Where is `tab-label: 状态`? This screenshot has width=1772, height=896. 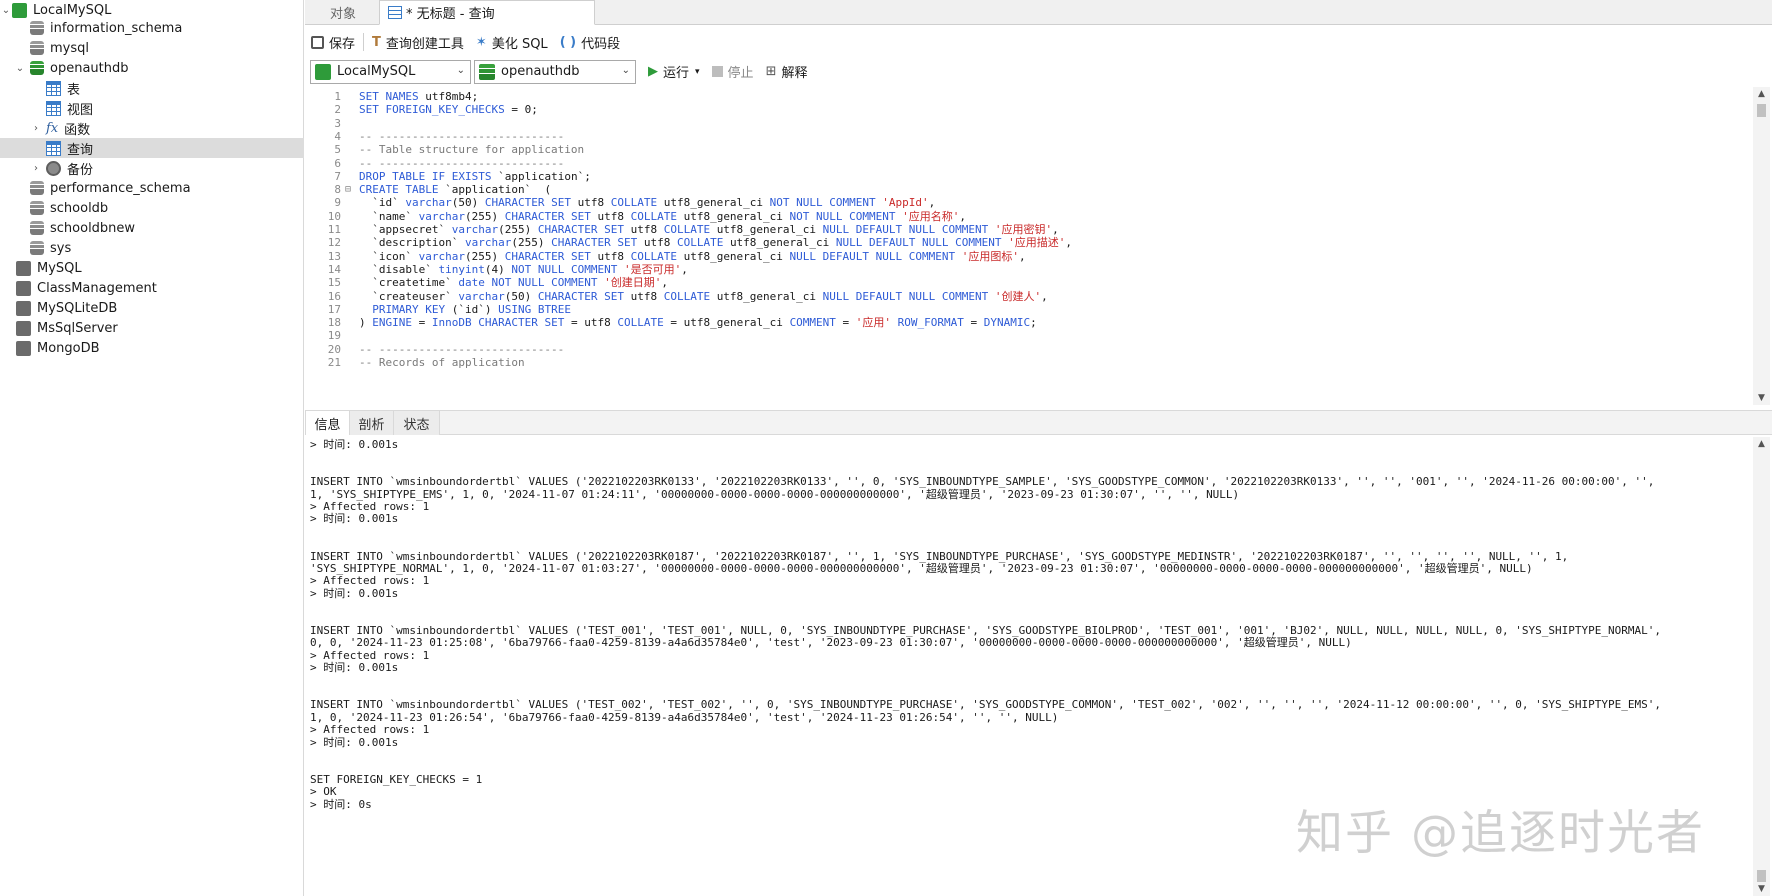 tab-label: 状态 is located at coordinates (416, 425).